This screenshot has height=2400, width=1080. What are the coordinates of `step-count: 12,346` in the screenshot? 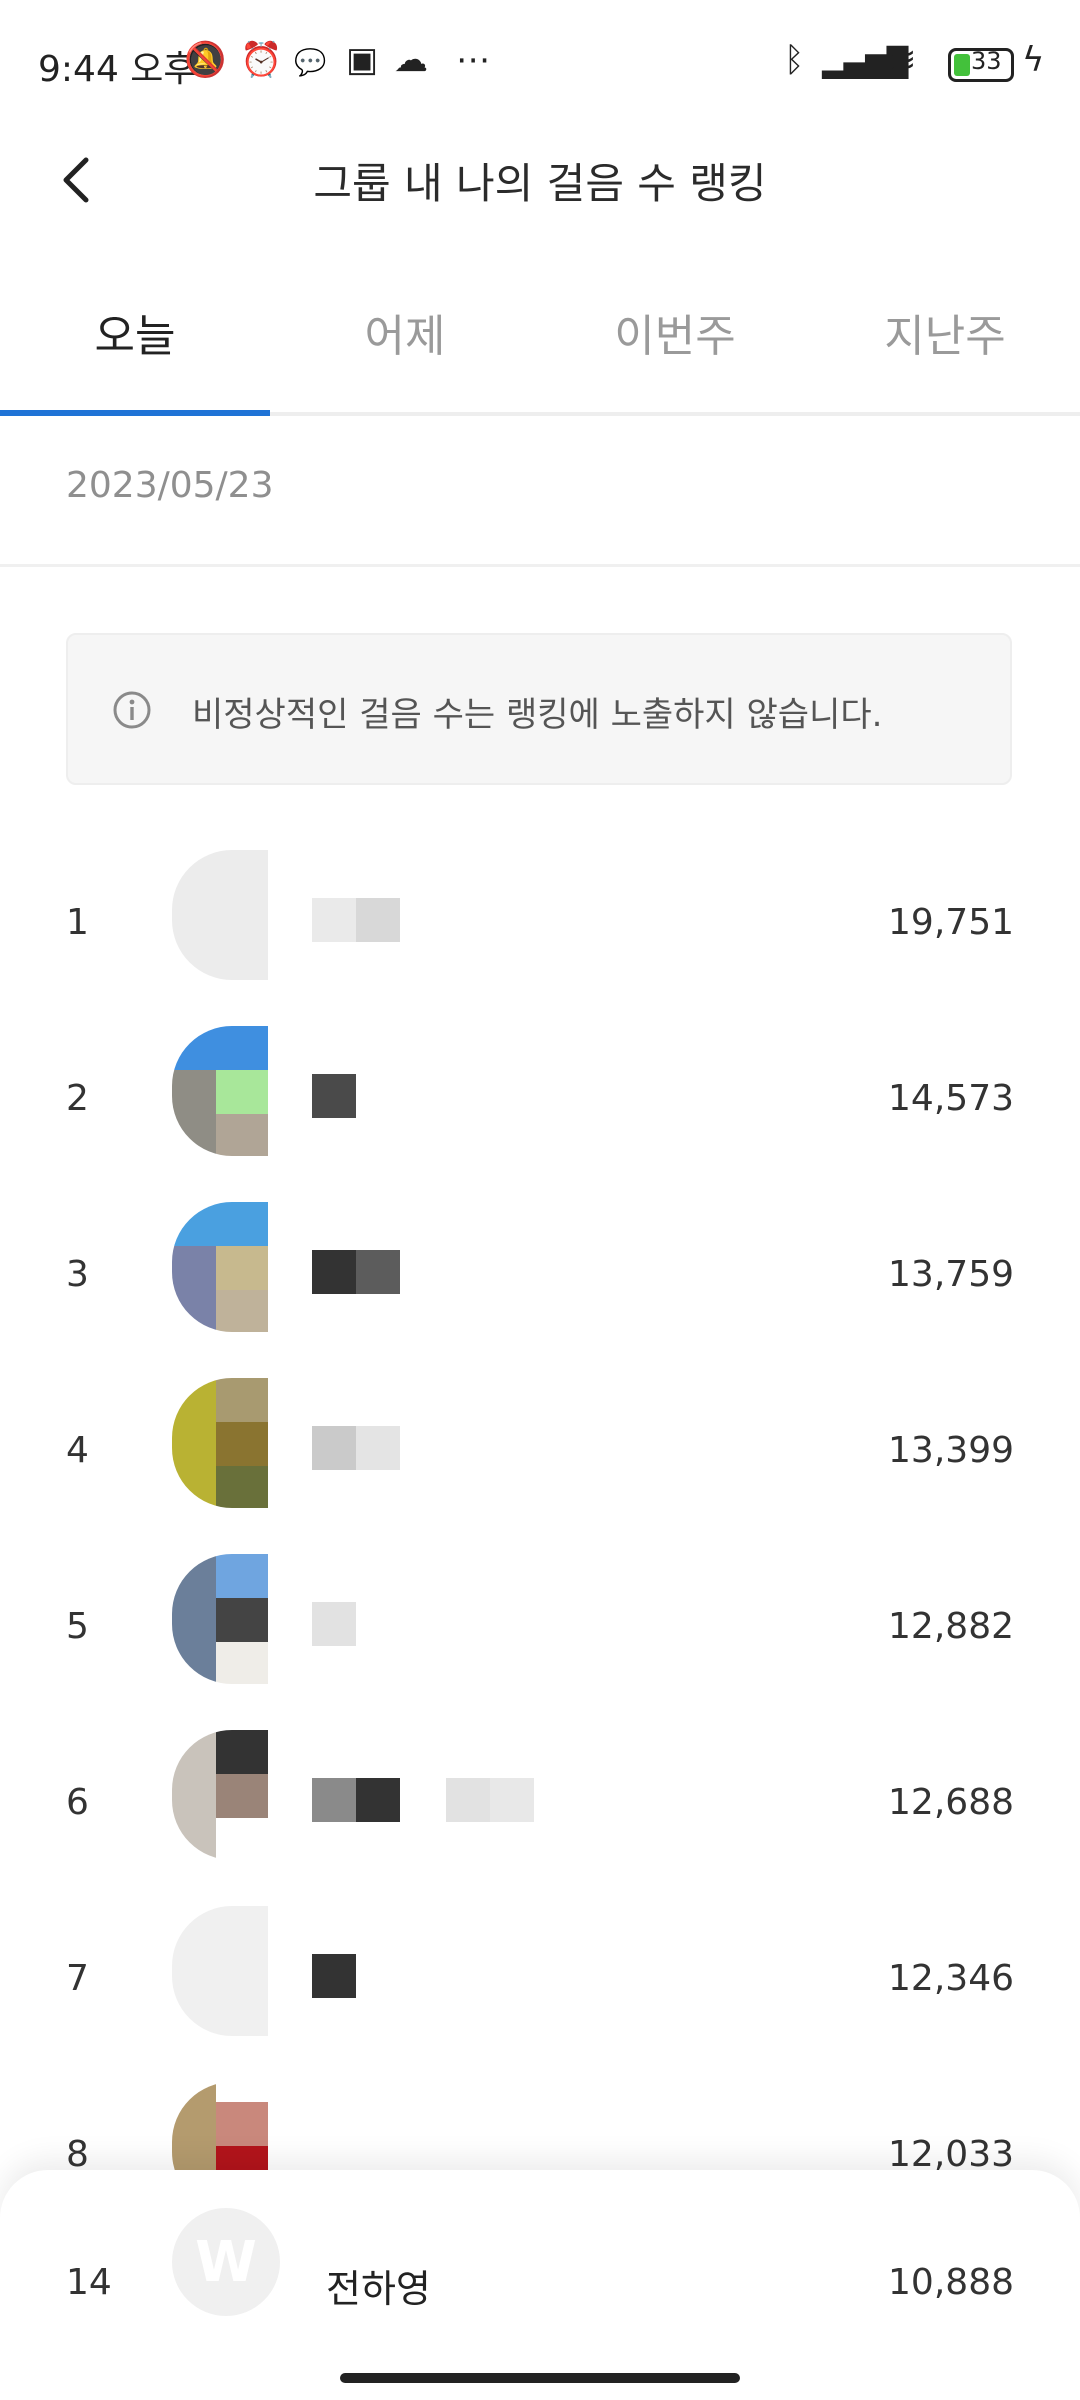 It's located at (951, 1978).